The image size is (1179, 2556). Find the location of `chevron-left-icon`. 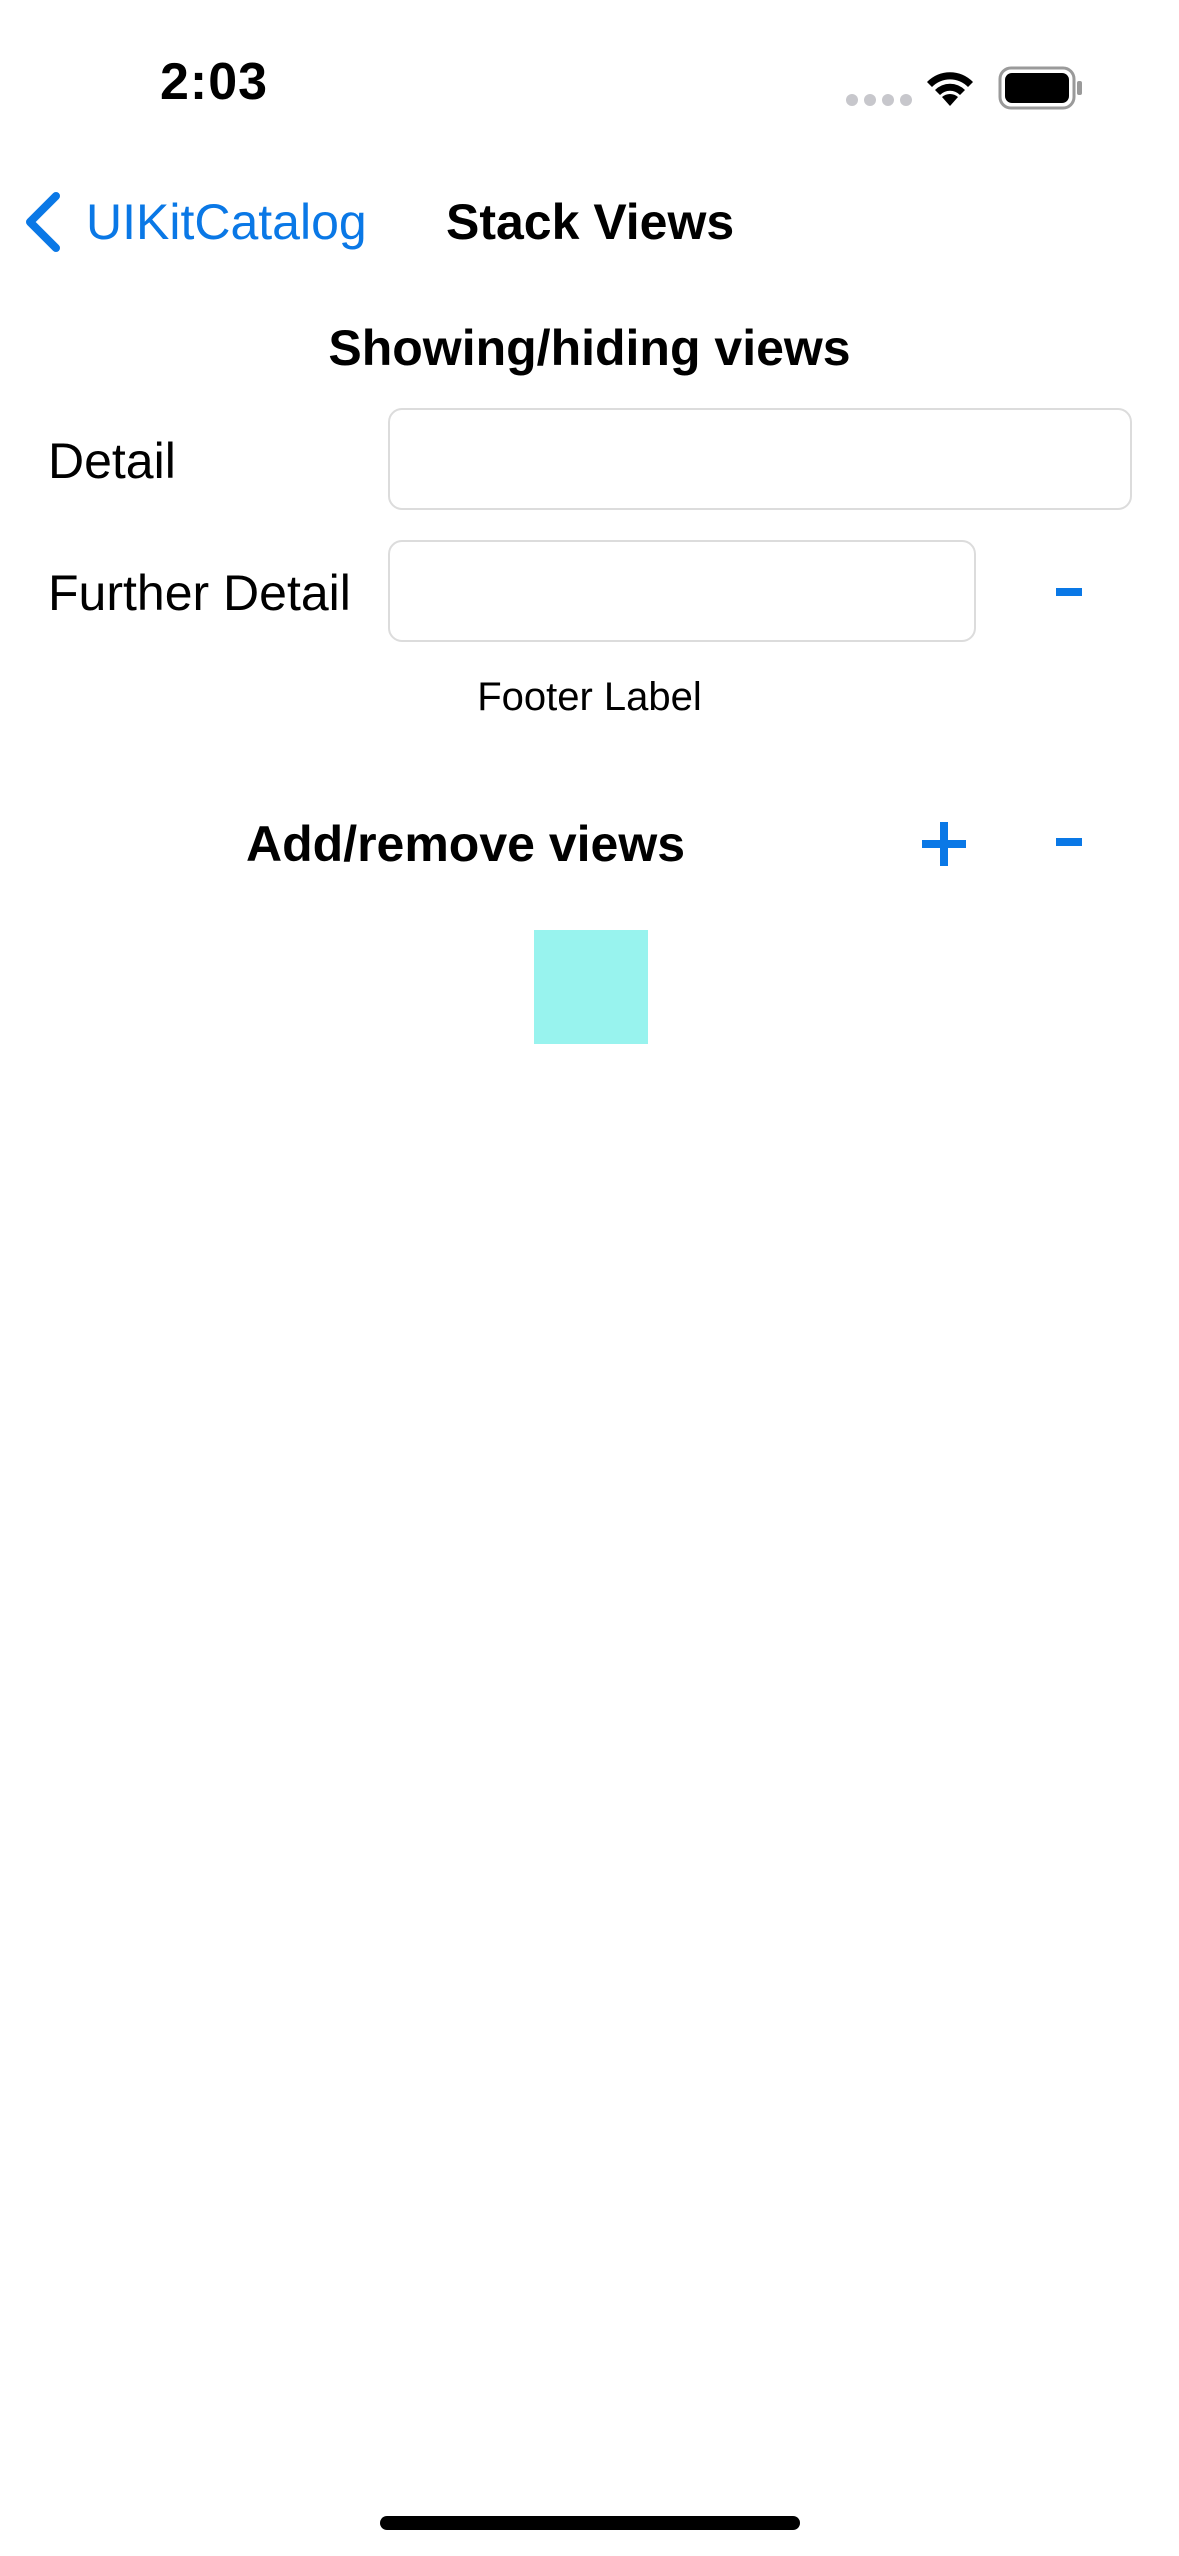

chevron-left-icon is located at coordinates (43, 222).